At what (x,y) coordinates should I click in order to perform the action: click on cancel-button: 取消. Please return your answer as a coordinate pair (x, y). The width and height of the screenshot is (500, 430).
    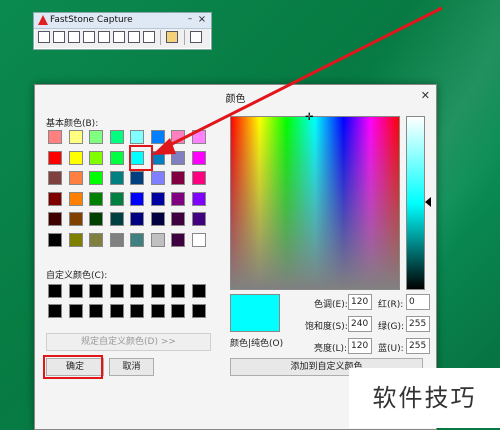
    Looking at the image, I should click on (131, 367).